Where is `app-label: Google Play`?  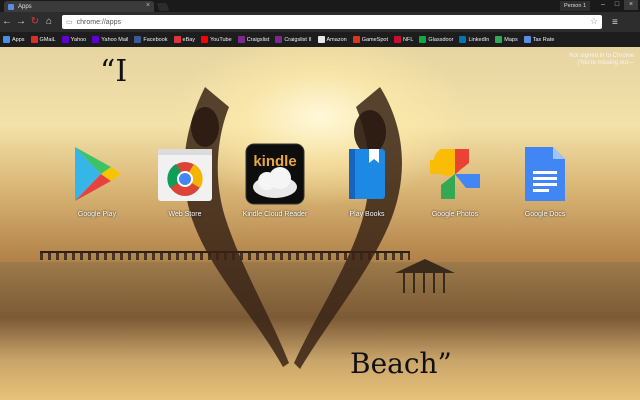 app-label: Google Play is located at coordinates (97, 214).